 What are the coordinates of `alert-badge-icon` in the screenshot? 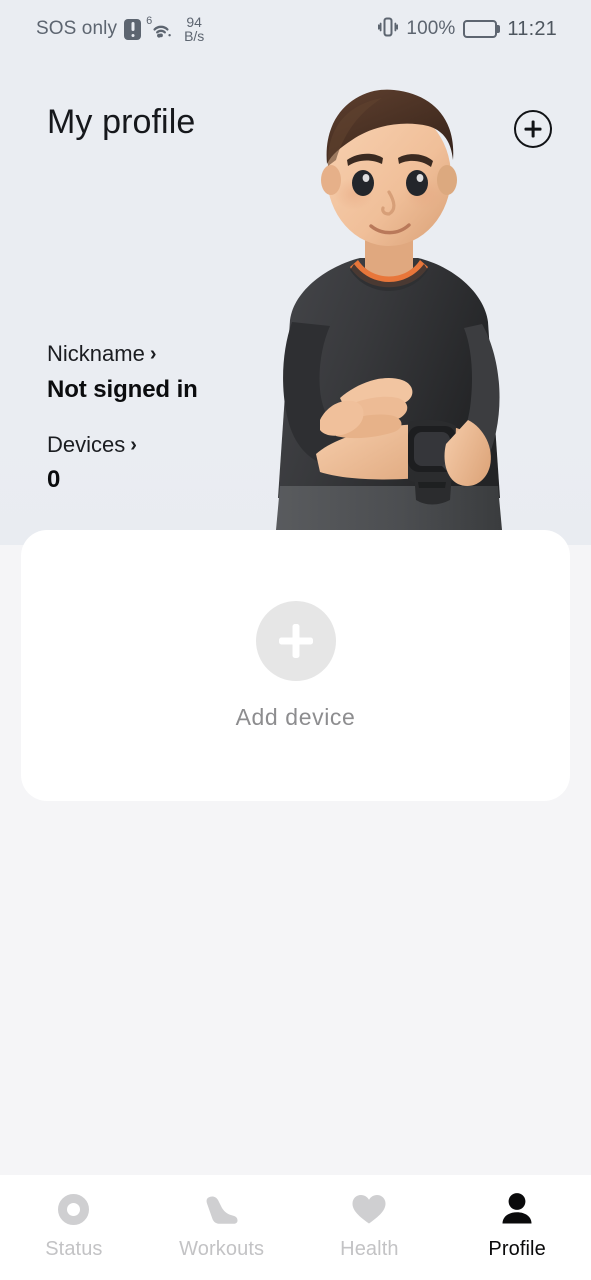 It's located at (133, 29).